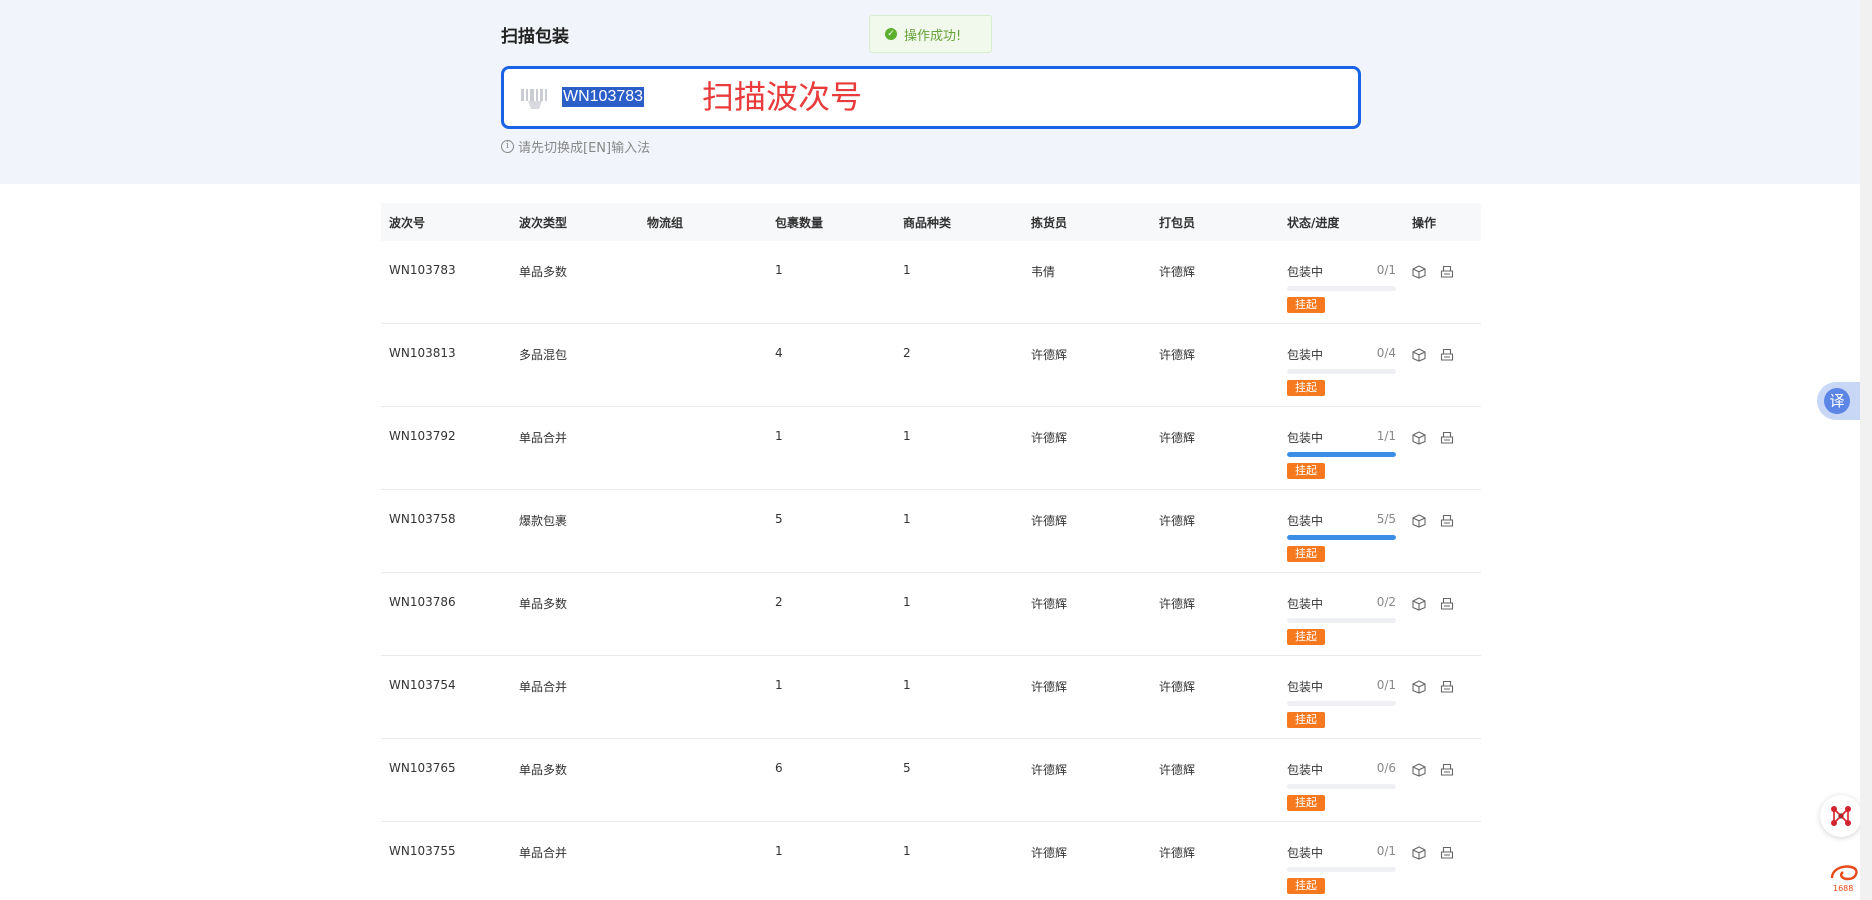  What do you see at coordinates (933, 36) in the screenshot?
I see `toast-message: 操作成功!` at bounding box center [933, 36].